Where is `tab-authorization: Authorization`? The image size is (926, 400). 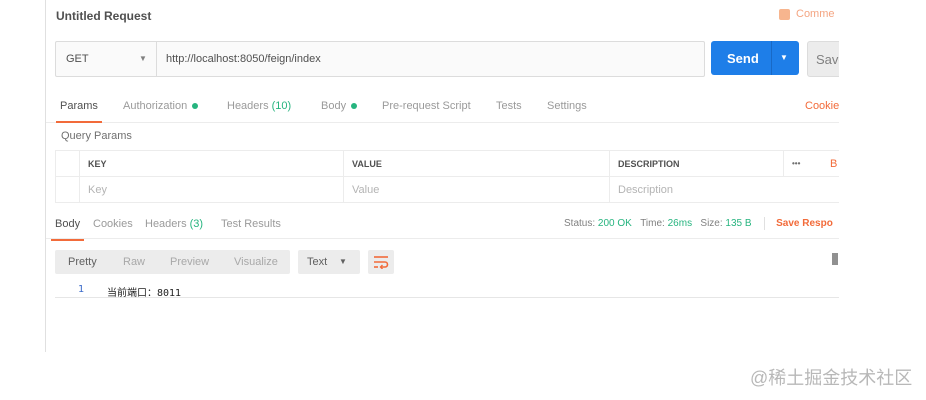
tab-authorization: Authorization is located at coordinates (161, 106).